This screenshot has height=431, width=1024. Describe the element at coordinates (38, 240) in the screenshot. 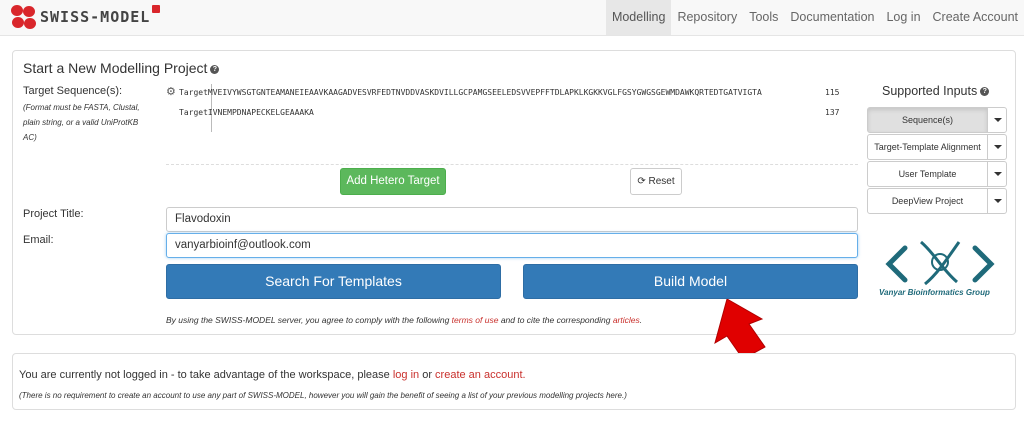

I see `email-label: Email:` at that location.